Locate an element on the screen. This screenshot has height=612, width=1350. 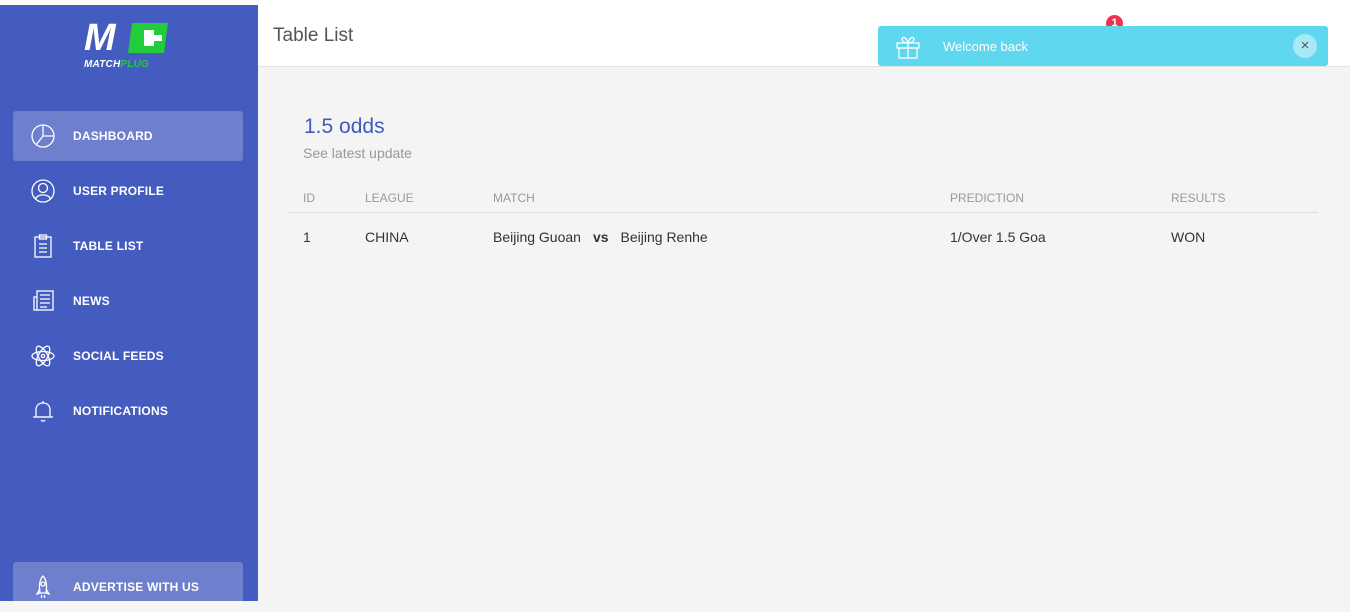
sidebar-item-label: TABLE LIST is located at coordinates (108, 246).